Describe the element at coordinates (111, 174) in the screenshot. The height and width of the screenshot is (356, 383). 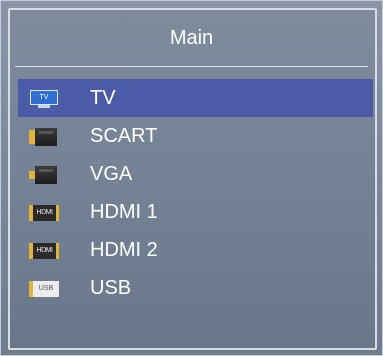
I see `source-item-label: VGA` at that location.